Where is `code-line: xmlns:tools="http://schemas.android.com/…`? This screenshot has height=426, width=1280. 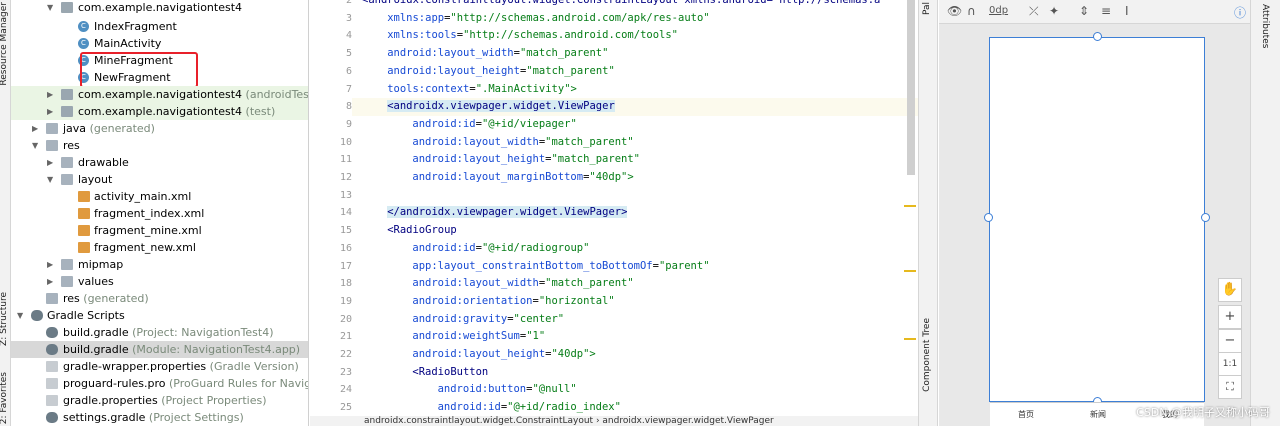 code-line: xmlns:tools="http://schemas.android.com/… is located at coordinates (635, 36).